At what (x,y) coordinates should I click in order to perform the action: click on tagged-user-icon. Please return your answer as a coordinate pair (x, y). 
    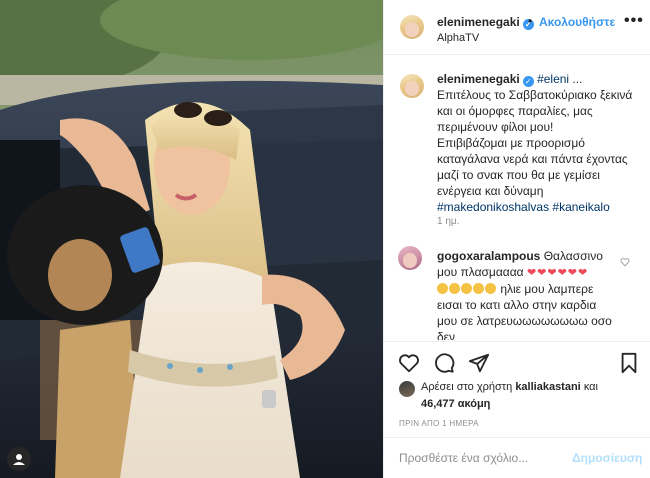
    Looking at the image, I should click on (19, 459).